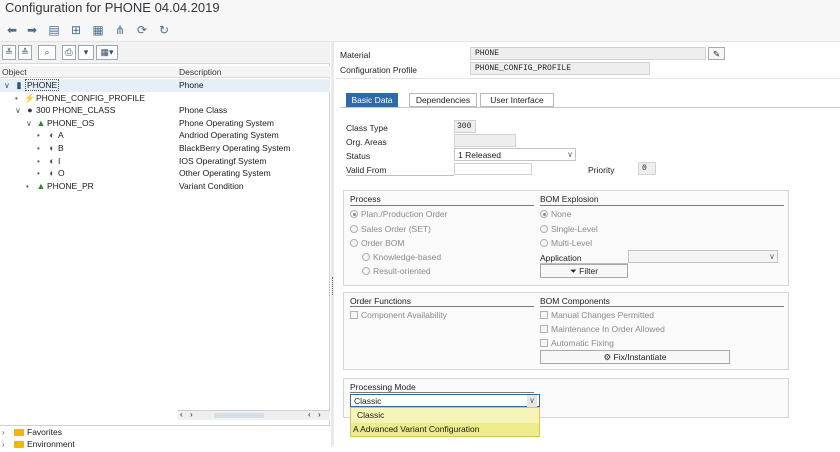 The image size is (840, 452). I want to click on configuration-profile-field: PHONE_CONFIG_PROFILE, so click(560, 68).